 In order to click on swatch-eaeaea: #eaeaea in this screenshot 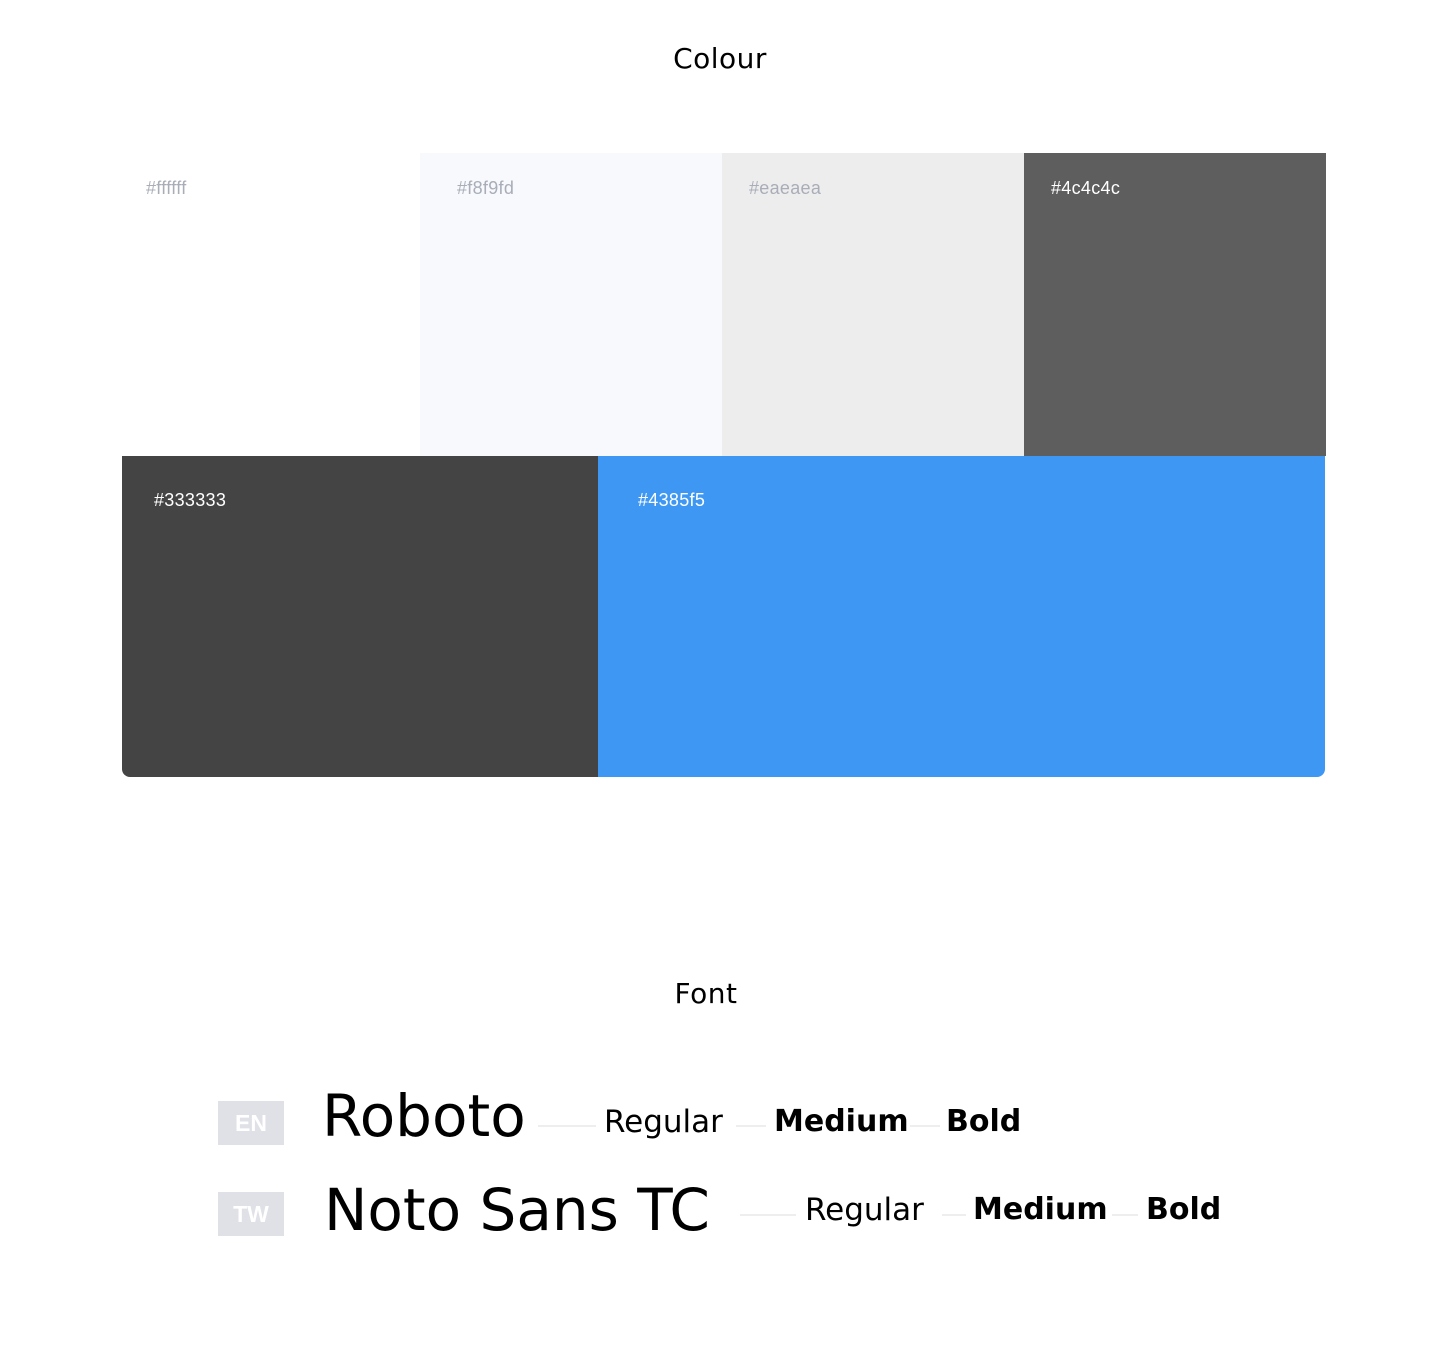, I will do `click(873, 304)`.